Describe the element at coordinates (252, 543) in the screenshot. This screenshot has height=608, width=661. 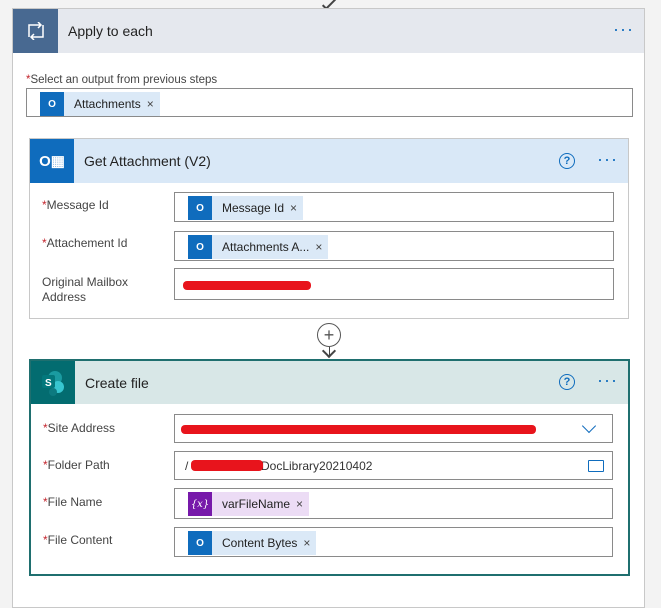
I see `content-bytes-token: O Content Bytes ×` at that location.